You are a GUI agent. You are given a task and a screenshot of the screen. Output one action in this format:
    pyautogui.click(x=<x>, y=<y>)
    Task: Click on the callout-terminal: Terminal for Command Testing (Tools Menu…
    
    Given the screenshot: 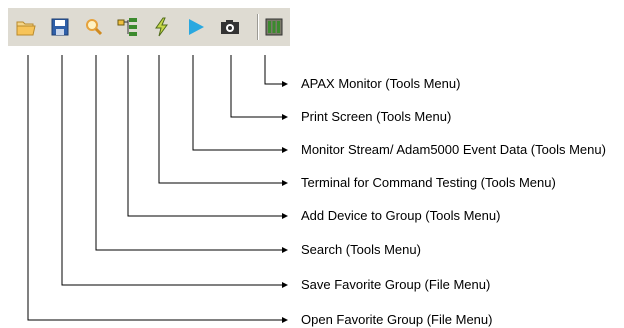 What is the action you would take?
    pyautogui.click(x=428, y=182)
    